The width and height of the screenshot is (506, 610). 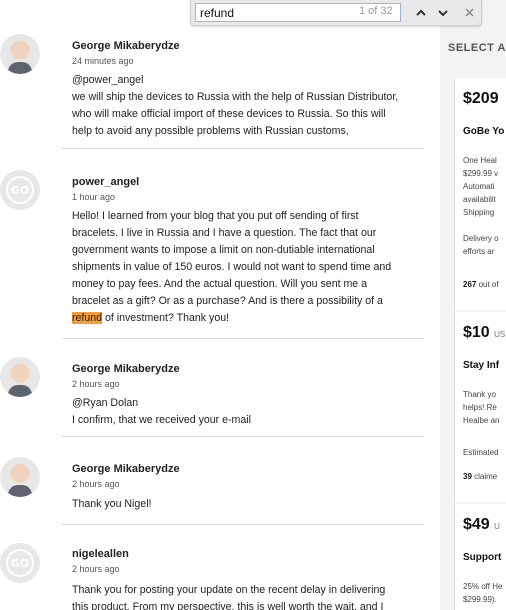 I want to click on find-previous-button, so click(x=421, y=12).